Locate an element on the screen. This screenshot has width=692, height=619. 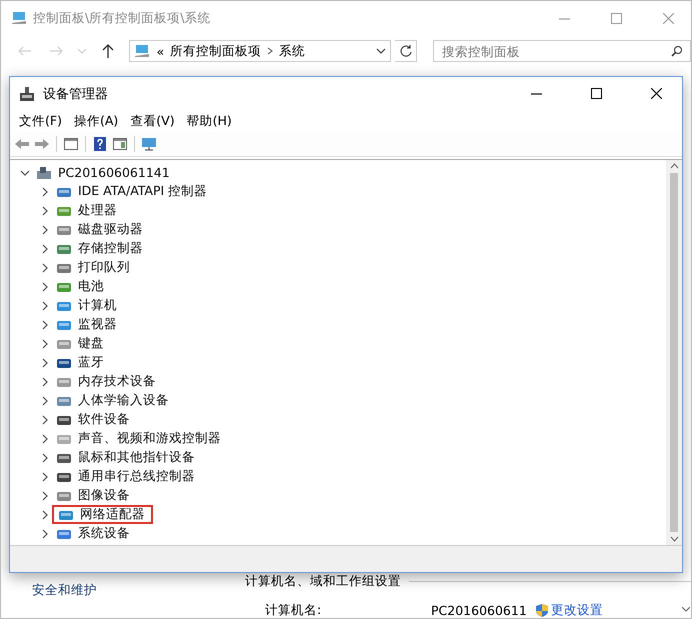
tree-item-label: 处理器 is located at coordinates (97, 210).